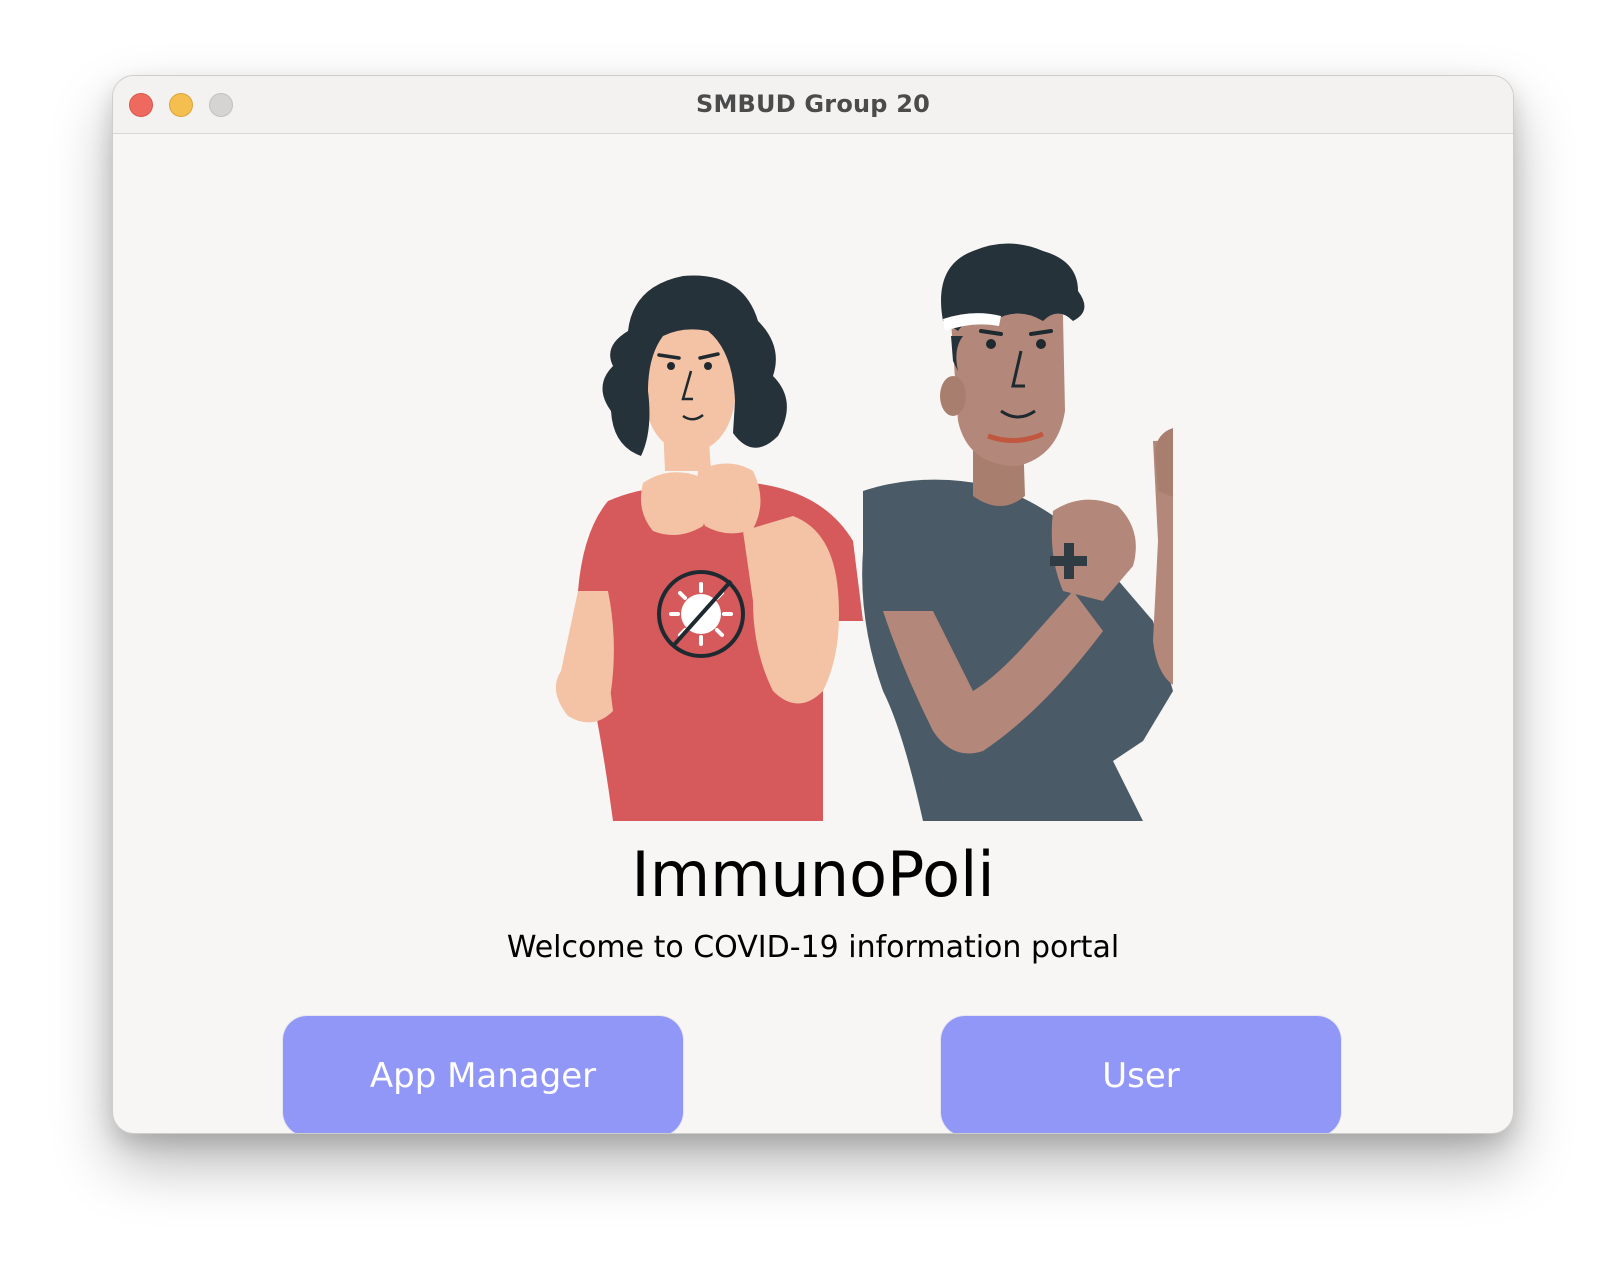 This screenshot has width=1624, height=1280. I want to click on title-bar: SMBUD Group 20, so click(813, 105).